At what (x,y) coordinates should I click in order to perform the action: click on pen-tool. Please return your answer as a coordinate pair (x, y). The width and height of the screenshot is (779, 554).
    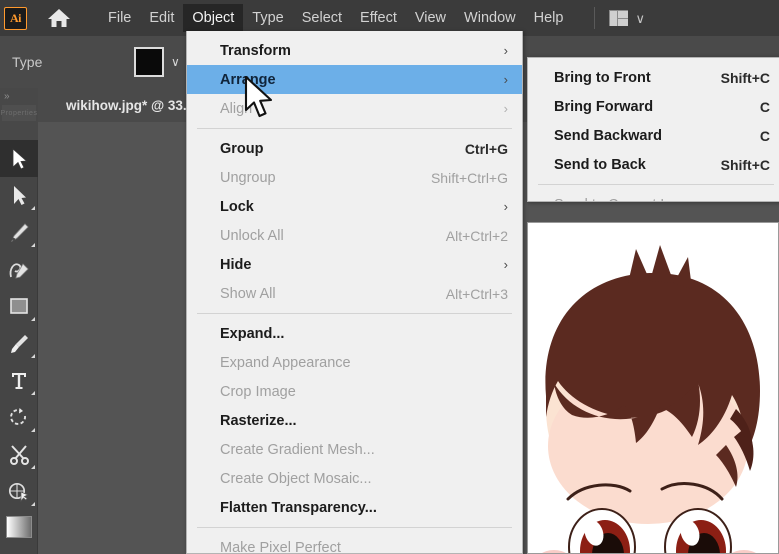
    Looking at the image, I should click on (19, 232).